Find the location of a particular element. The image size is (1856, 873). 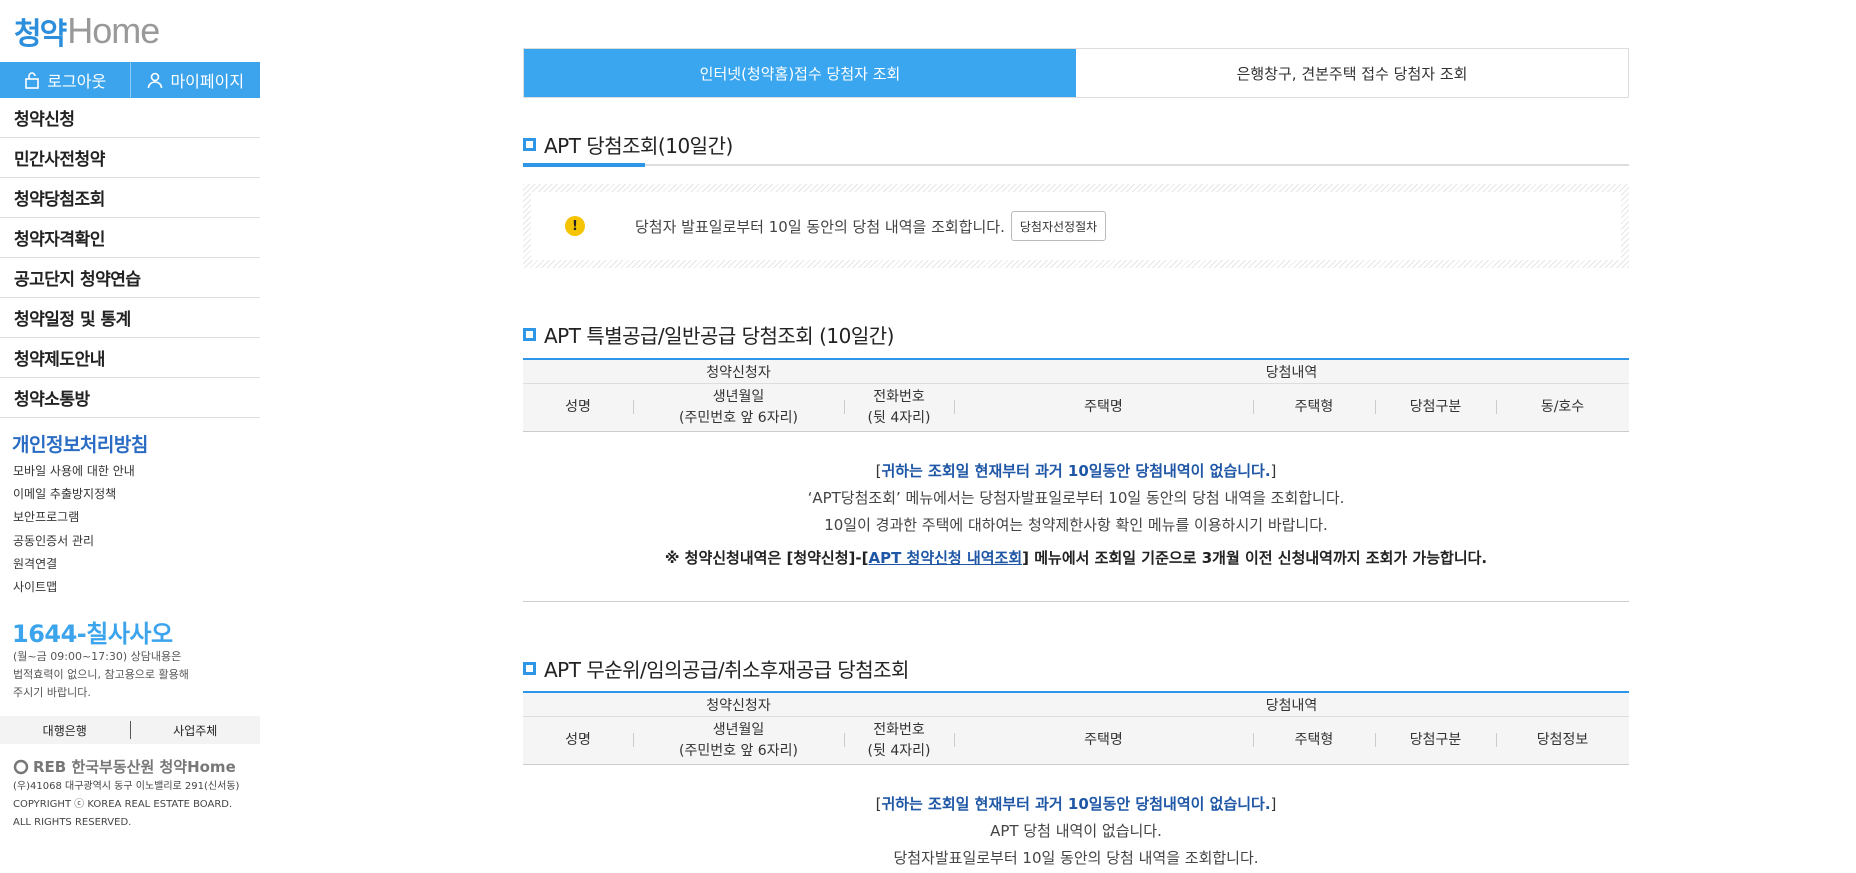

user-icon is located at coordinates (155, 80).